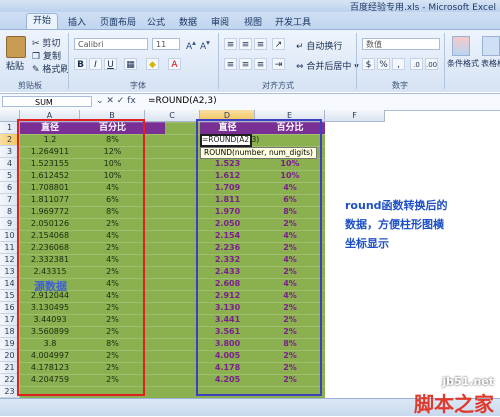 Image resolution: width=500 pixels, height=417 pixels. What do you see at coordinates (454, 404) in the screenshot?
I see `watermark-brand: 脚本之家` at bounding box center [454, 404].